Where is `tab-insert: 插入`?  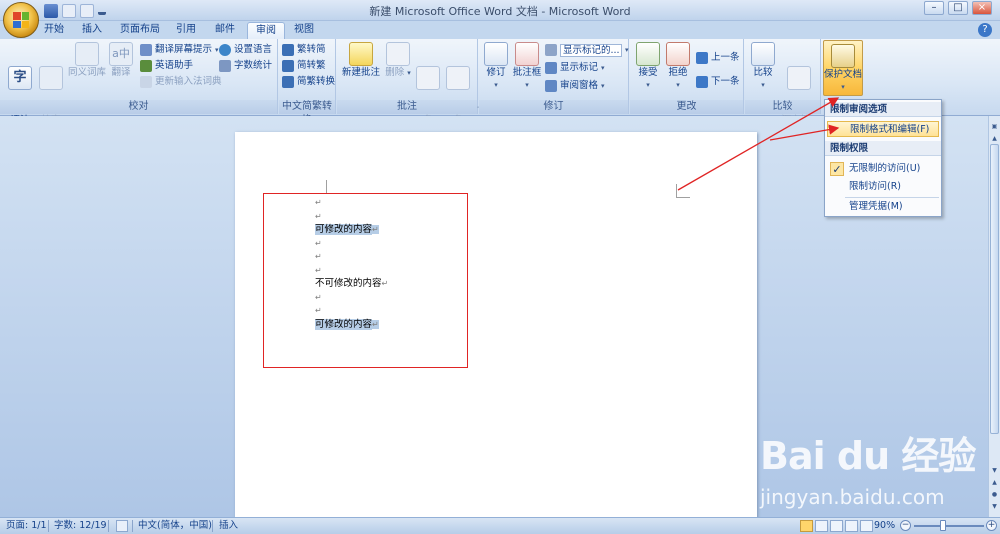 tab-insert: 插入 is located at coordinates (92, 30).